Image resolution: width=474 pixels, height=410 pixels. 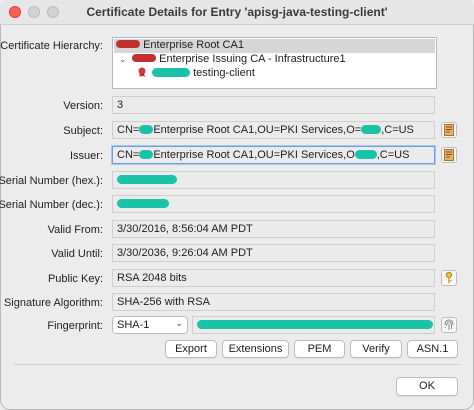 I want to click on fingerprint-value-field, so click(x=313, y=325).